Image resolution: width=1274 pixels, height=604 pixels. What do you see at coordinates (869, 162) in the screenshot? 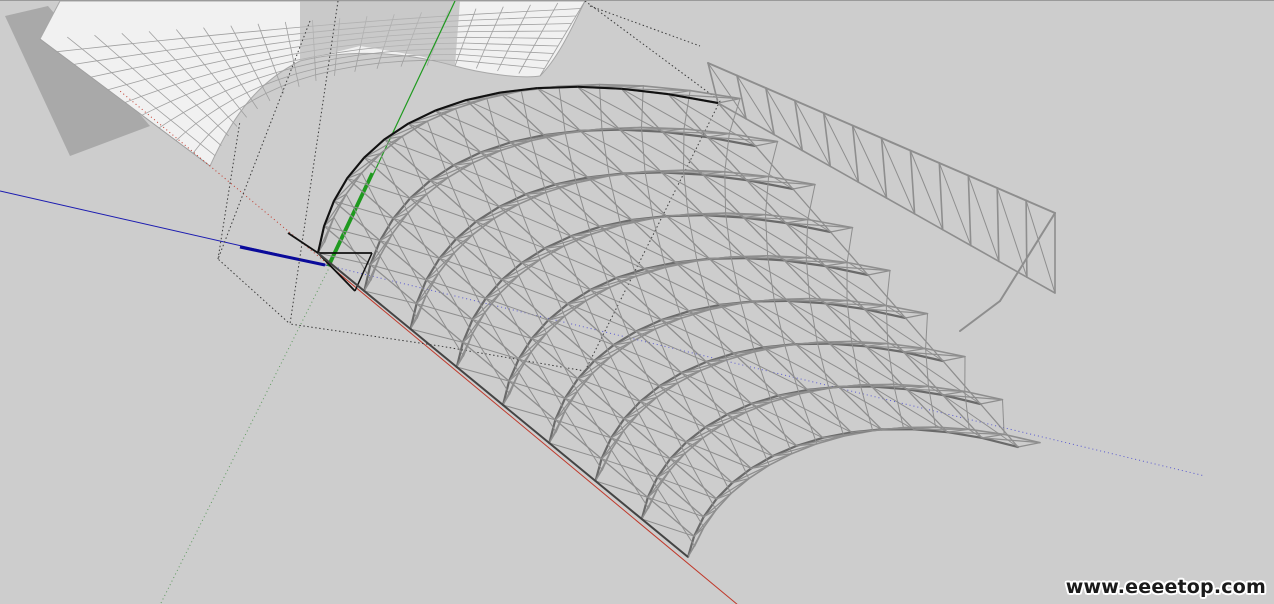
I see `wall-diagonal` at bounding box center [869, 162].